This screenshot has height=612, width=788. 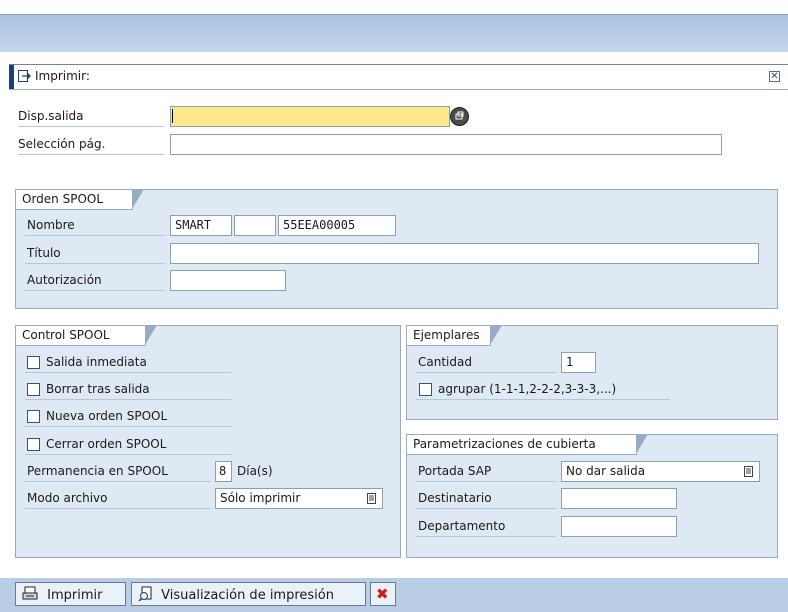 I want to click on quantity-label: Cantidad, so click(x=445, y=362).